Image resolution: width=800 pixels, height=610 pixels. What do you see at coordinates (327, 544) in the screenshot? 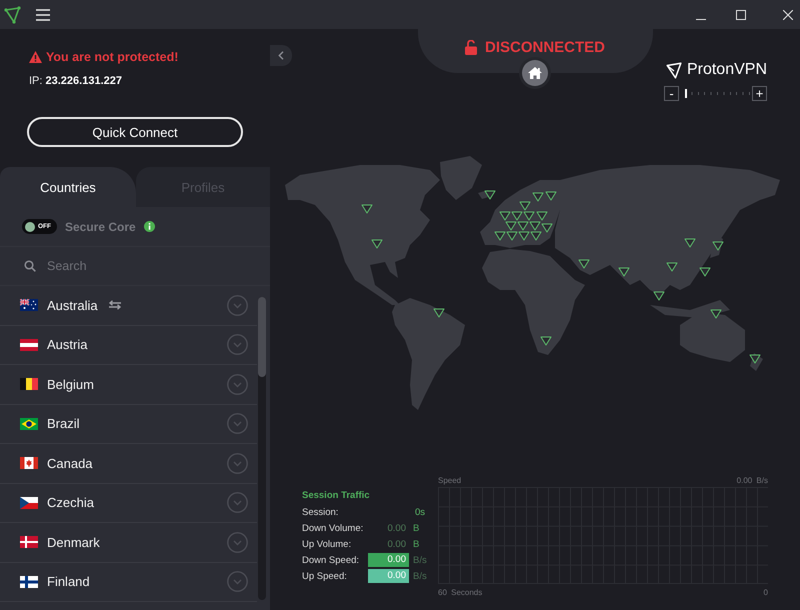
I see `traffic-label: Up Volume:` at bounding box center [327, 544].